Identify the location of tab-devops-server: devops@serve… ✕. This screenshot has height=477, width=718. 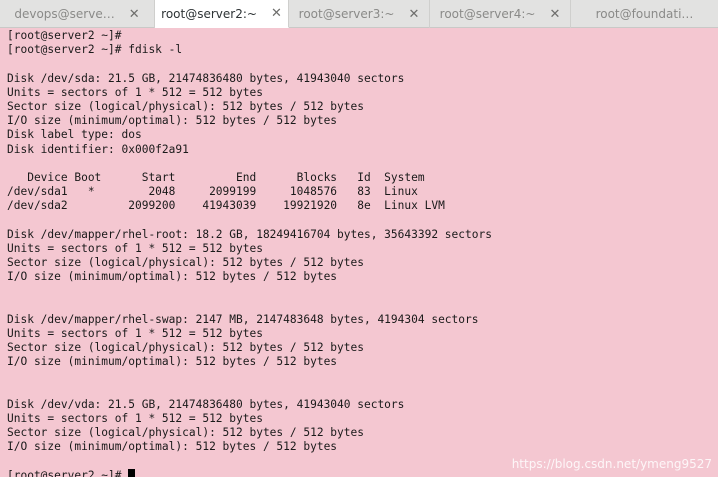
(77, 14).